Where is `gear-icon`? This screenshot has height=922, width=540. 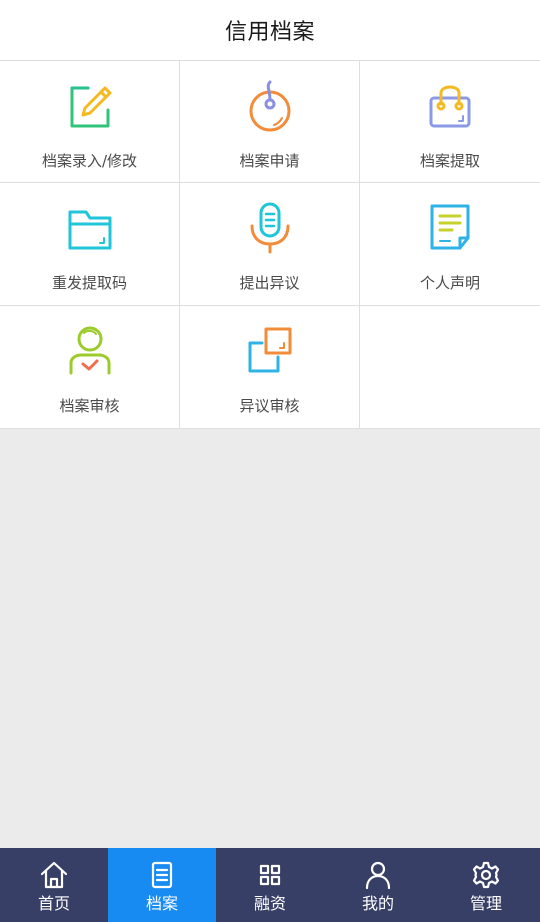
gear-icon is located at coordinates (486, 875).